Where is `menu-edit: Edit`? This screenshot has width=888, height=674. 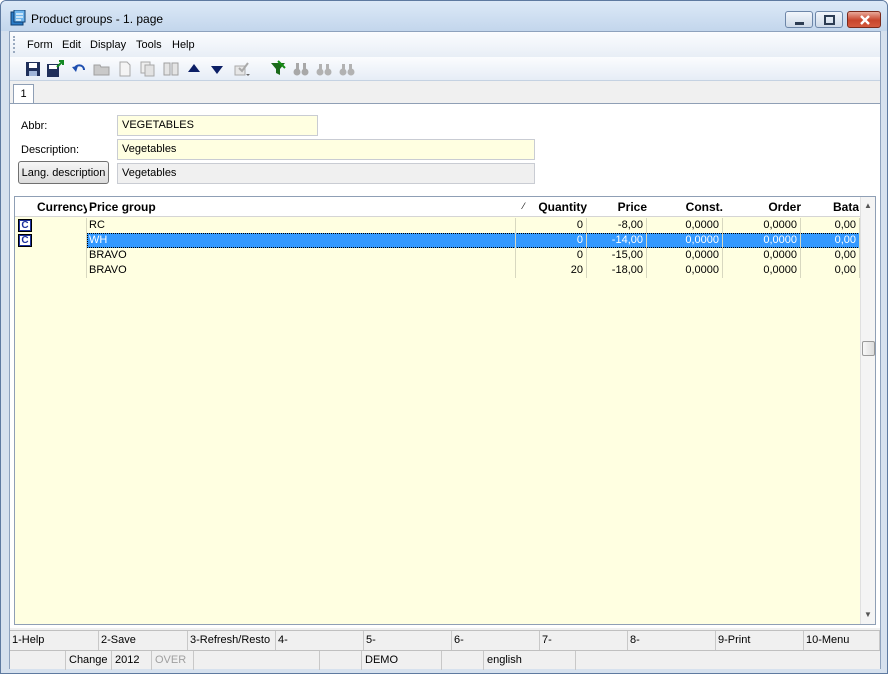 menu-edit: Edit is located at coordinates (71, 45).